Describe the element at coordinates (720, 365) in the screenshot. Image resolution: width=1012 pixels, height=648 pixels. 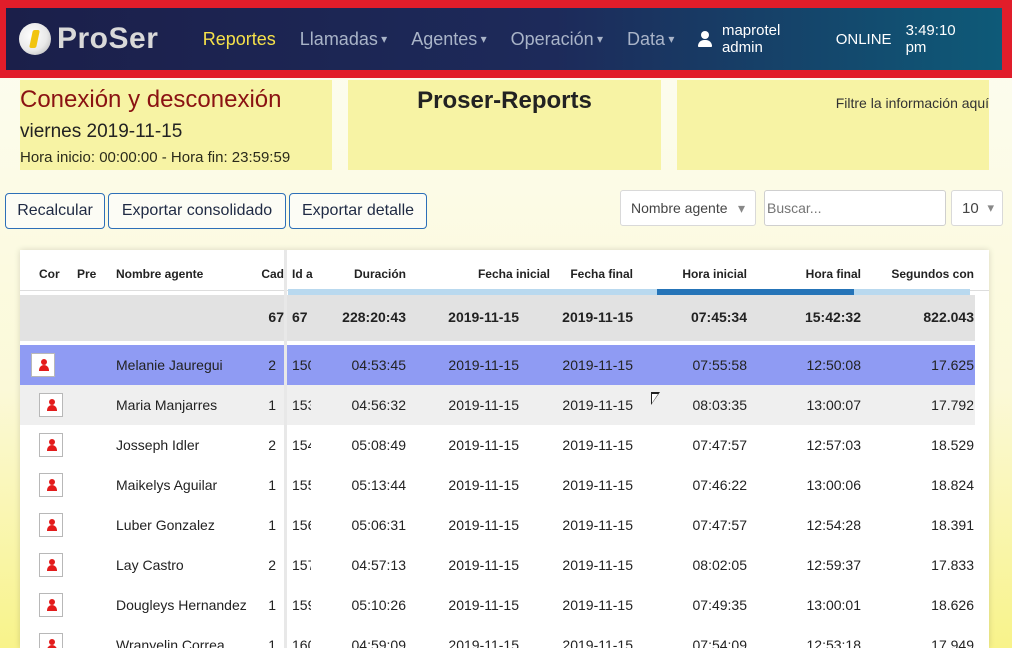
I see `cell-start-time: 07:55:58` at that location.